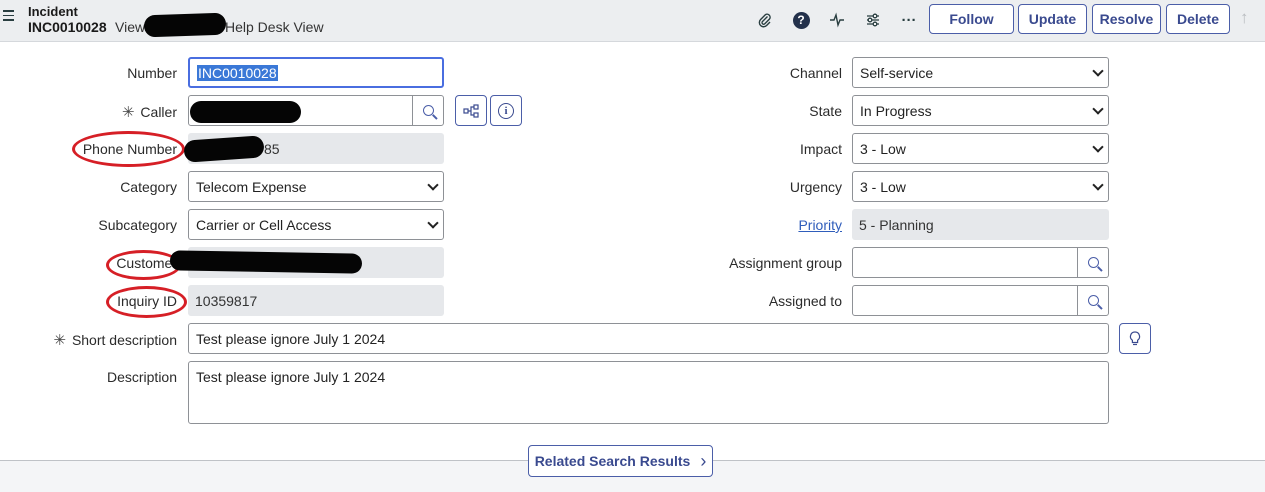 This screenshot has width=1265, height=492. I want to click on hierarchy-icon, so click(471, 110).